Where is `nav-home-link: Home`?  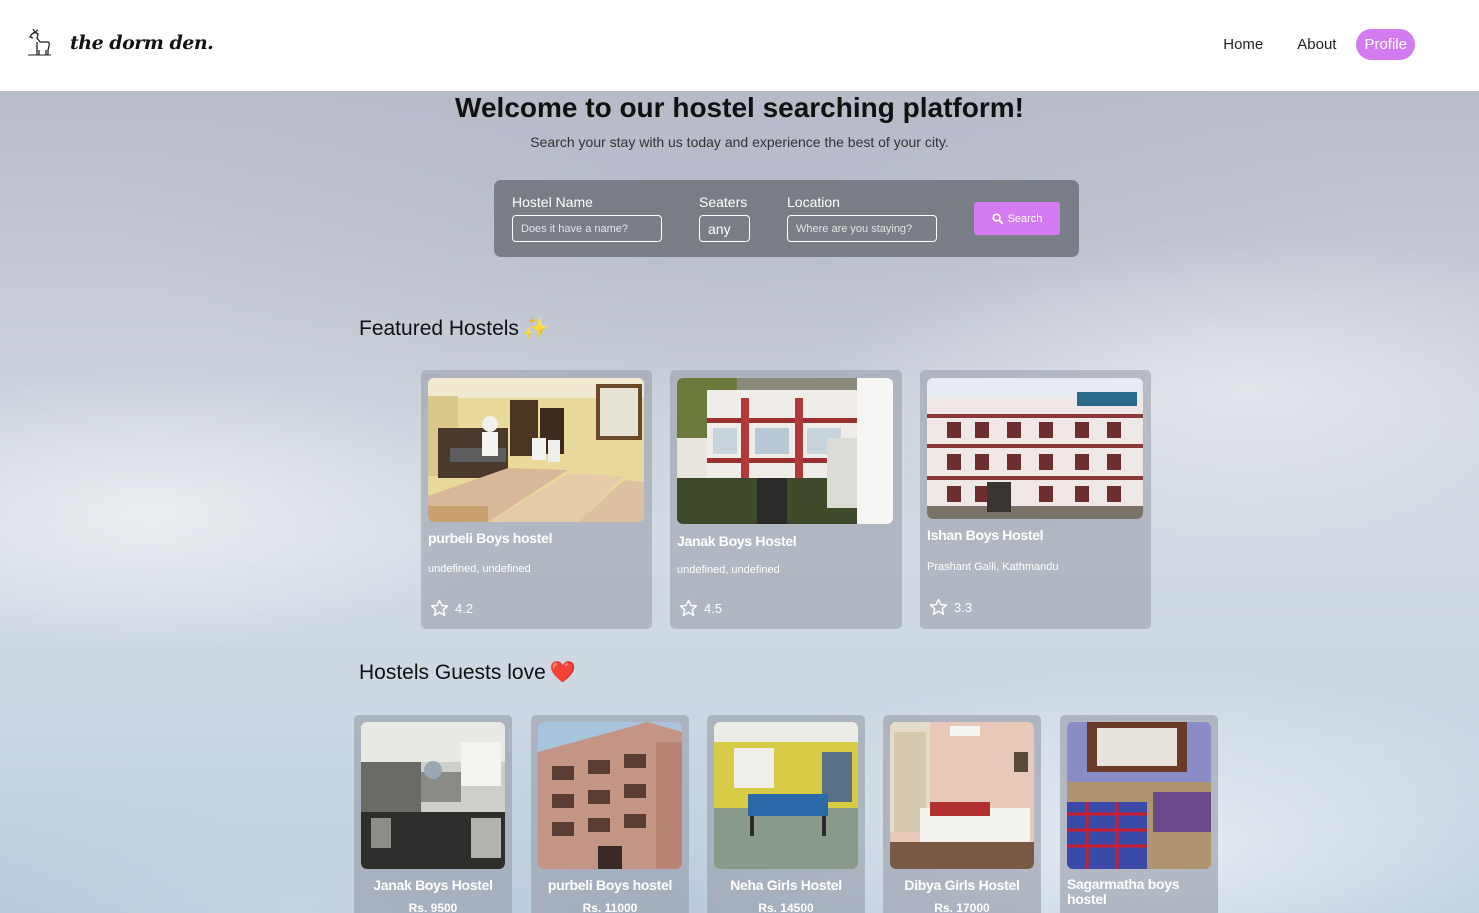
nav-home-link: Home is located at coordinates (1243, 44).